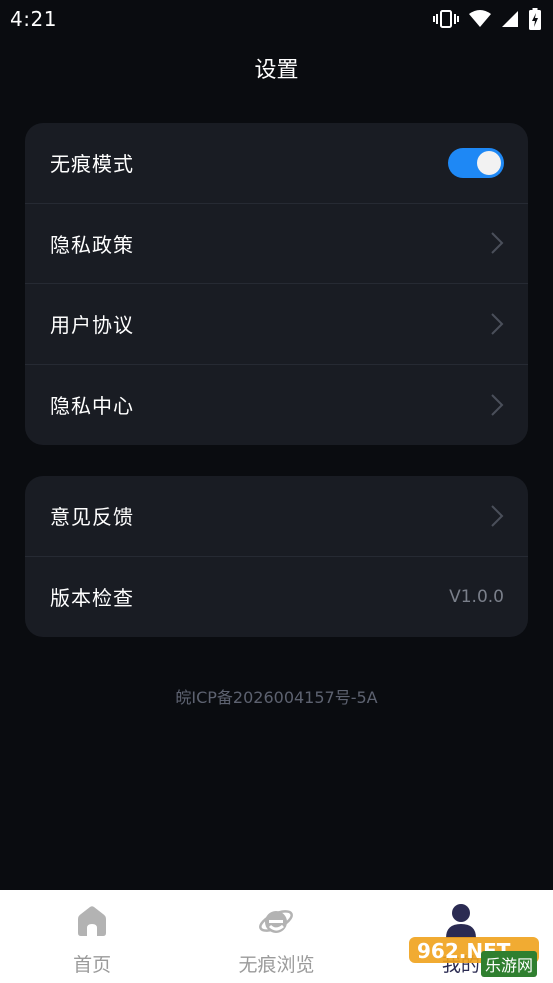 The image size is (553, 983). I want to click on vibrate-icon, so click(446, 19).